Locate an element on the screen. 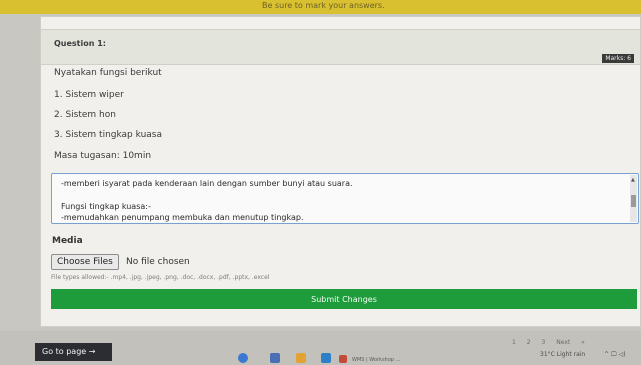 The height and width of the screenshot is (365, 641). question-item-3: 3. Sistem tingkap kuasa is located at coordinates (108, 135).